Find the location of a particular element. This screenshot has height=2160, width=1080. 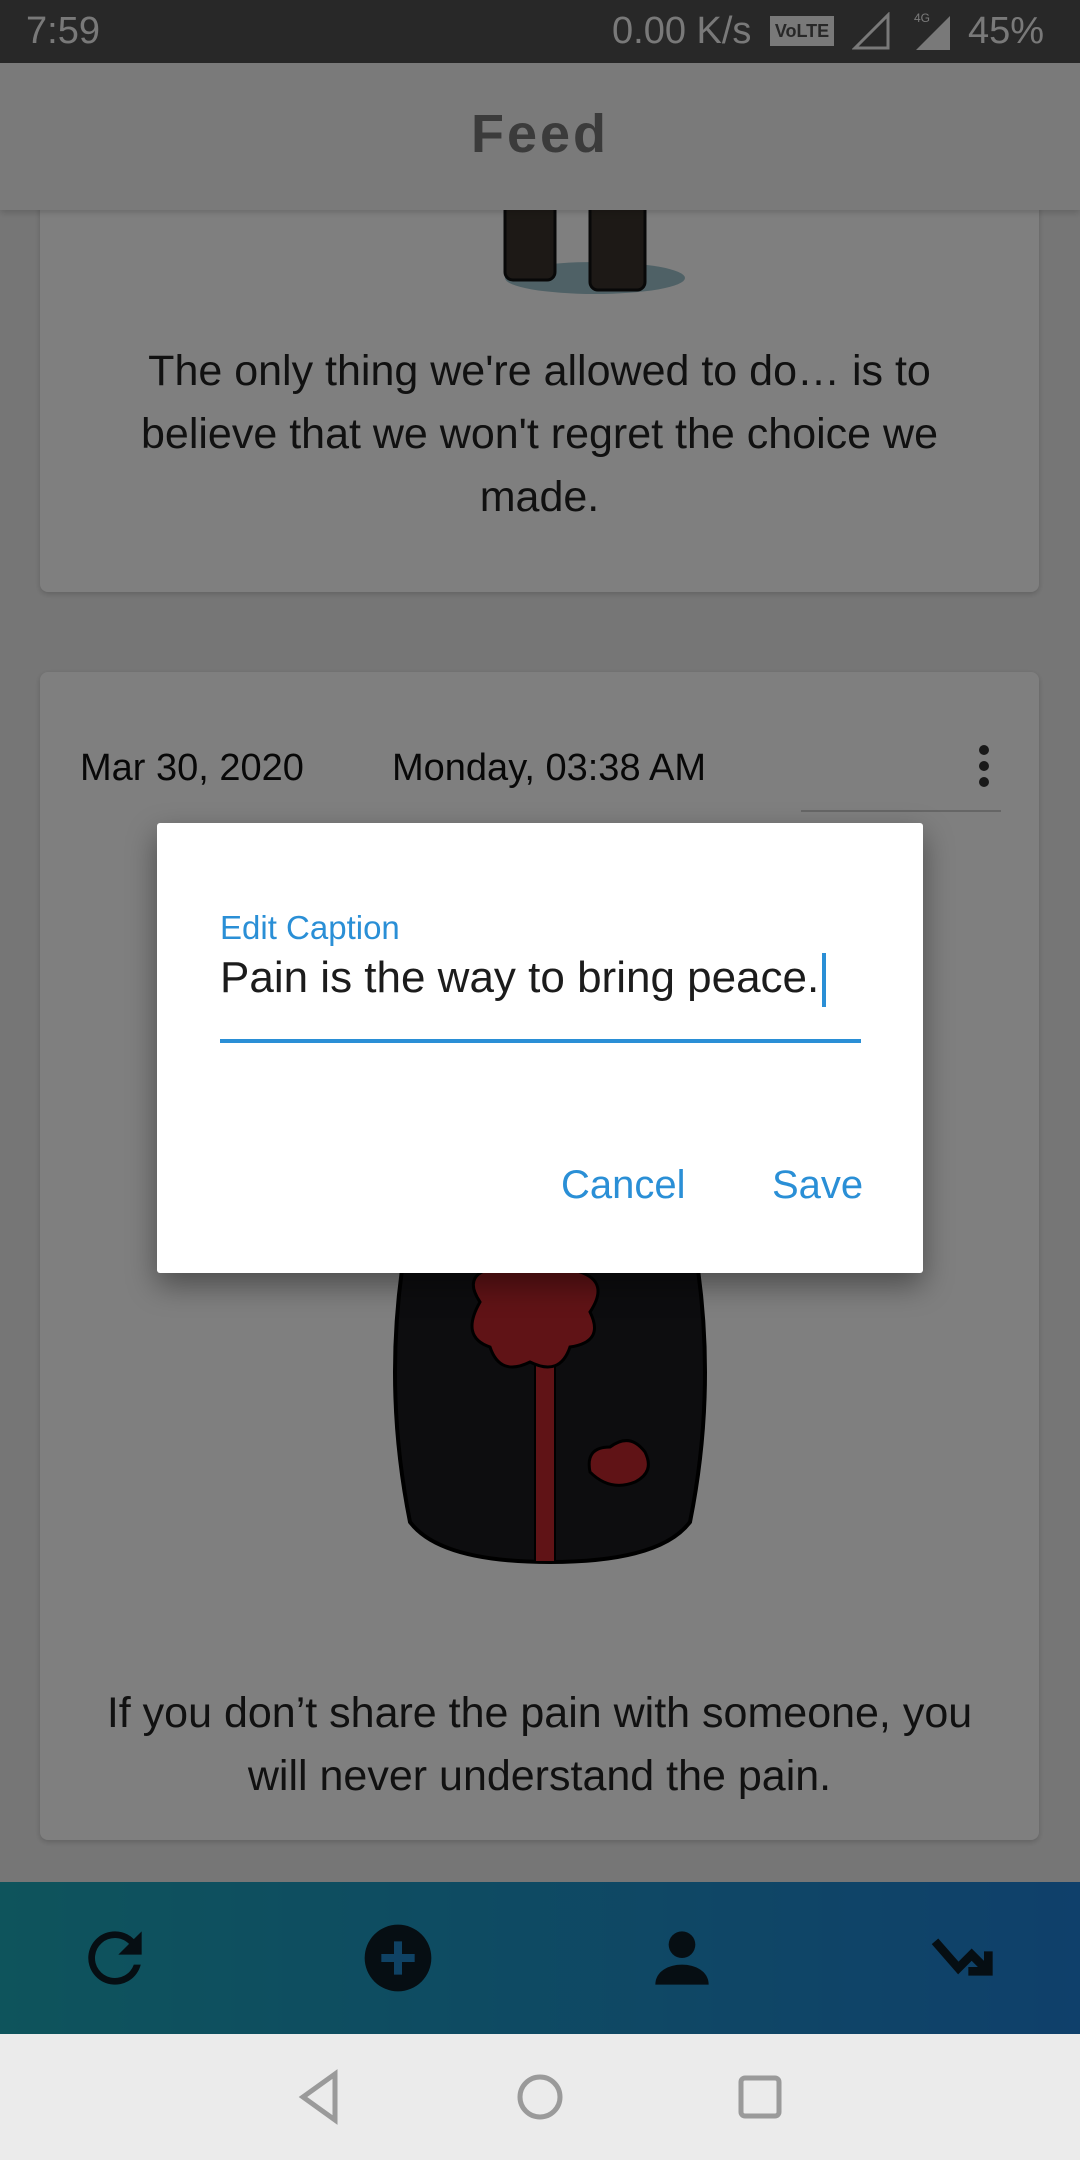

home-icon is located at coordinates (540, 2097).